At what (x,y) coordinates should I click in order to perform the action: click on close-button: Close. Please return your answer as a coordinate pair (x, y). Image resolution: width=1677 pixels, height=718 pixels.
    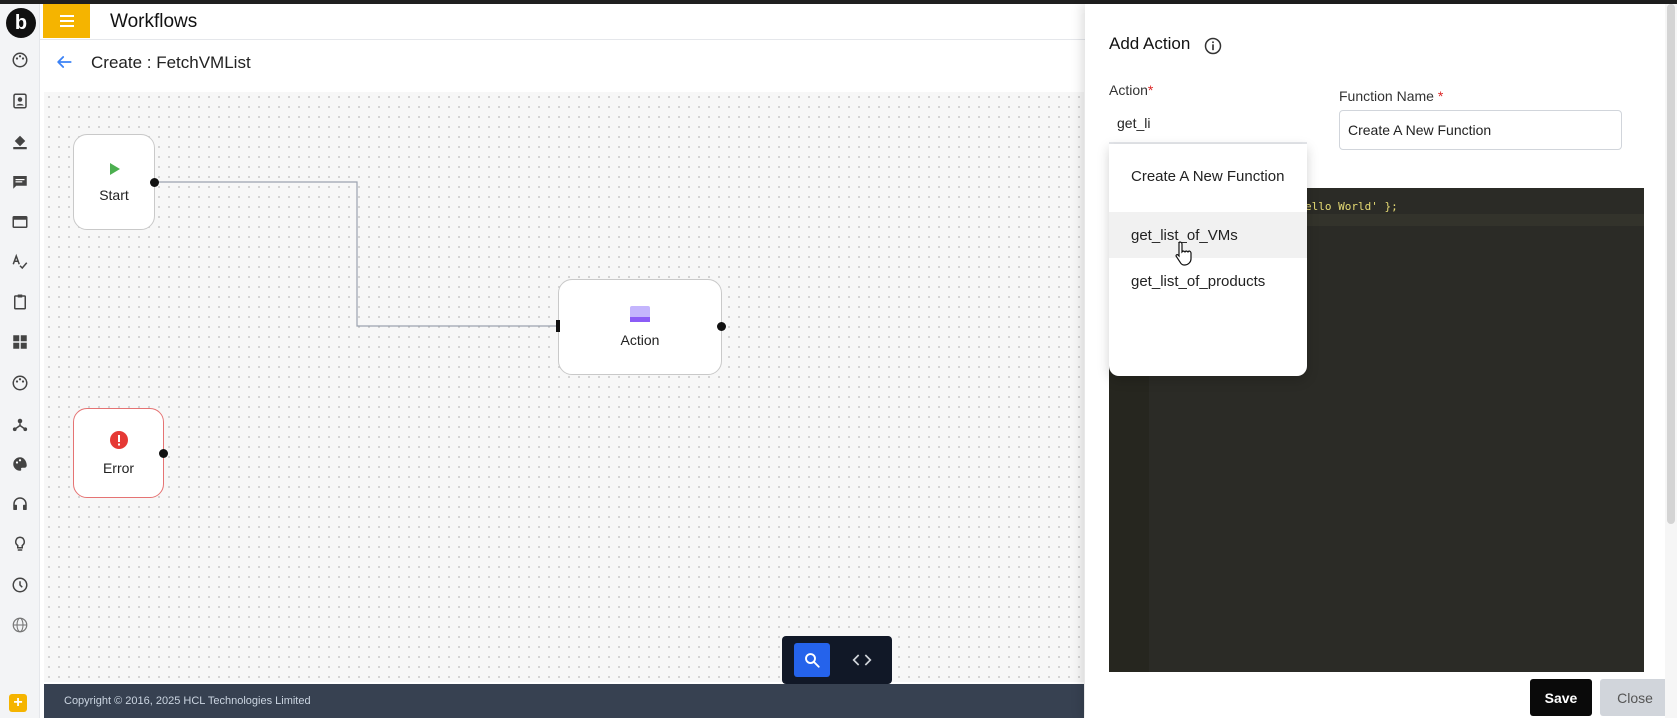
    Looking at the image, I should click on (1635, 697).